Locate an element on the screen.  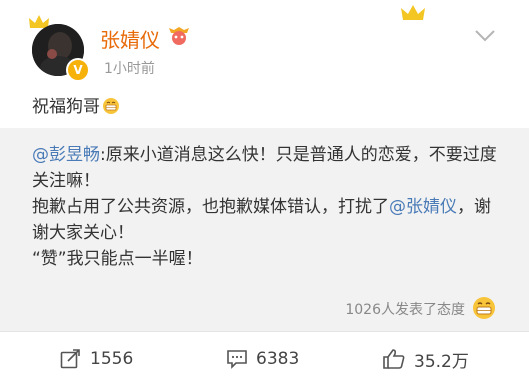
repost-button: 1556 is located at coordinates (96, 359).